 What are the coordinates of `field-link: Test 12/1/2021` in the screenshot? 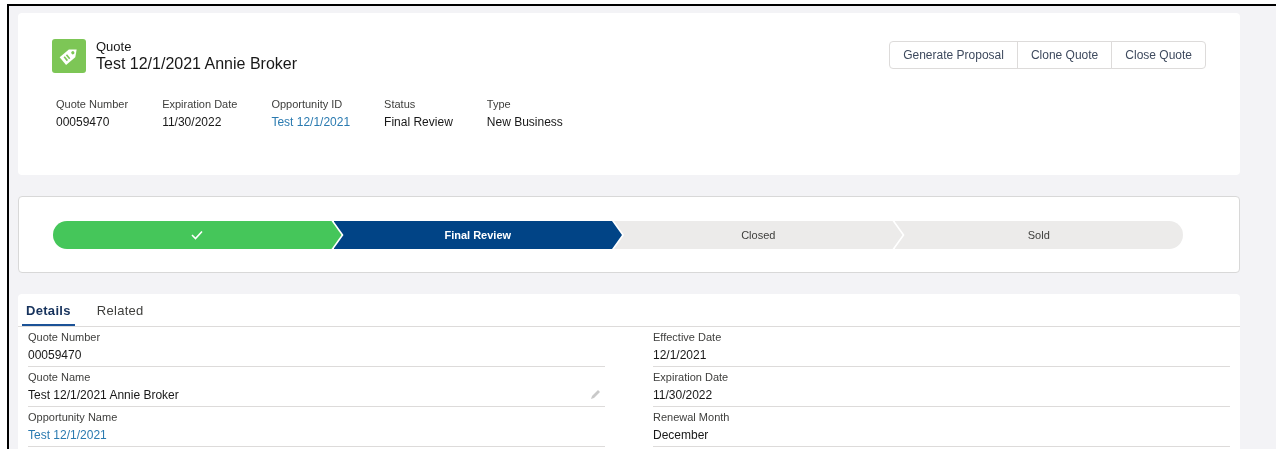 It's located at (67, 435).